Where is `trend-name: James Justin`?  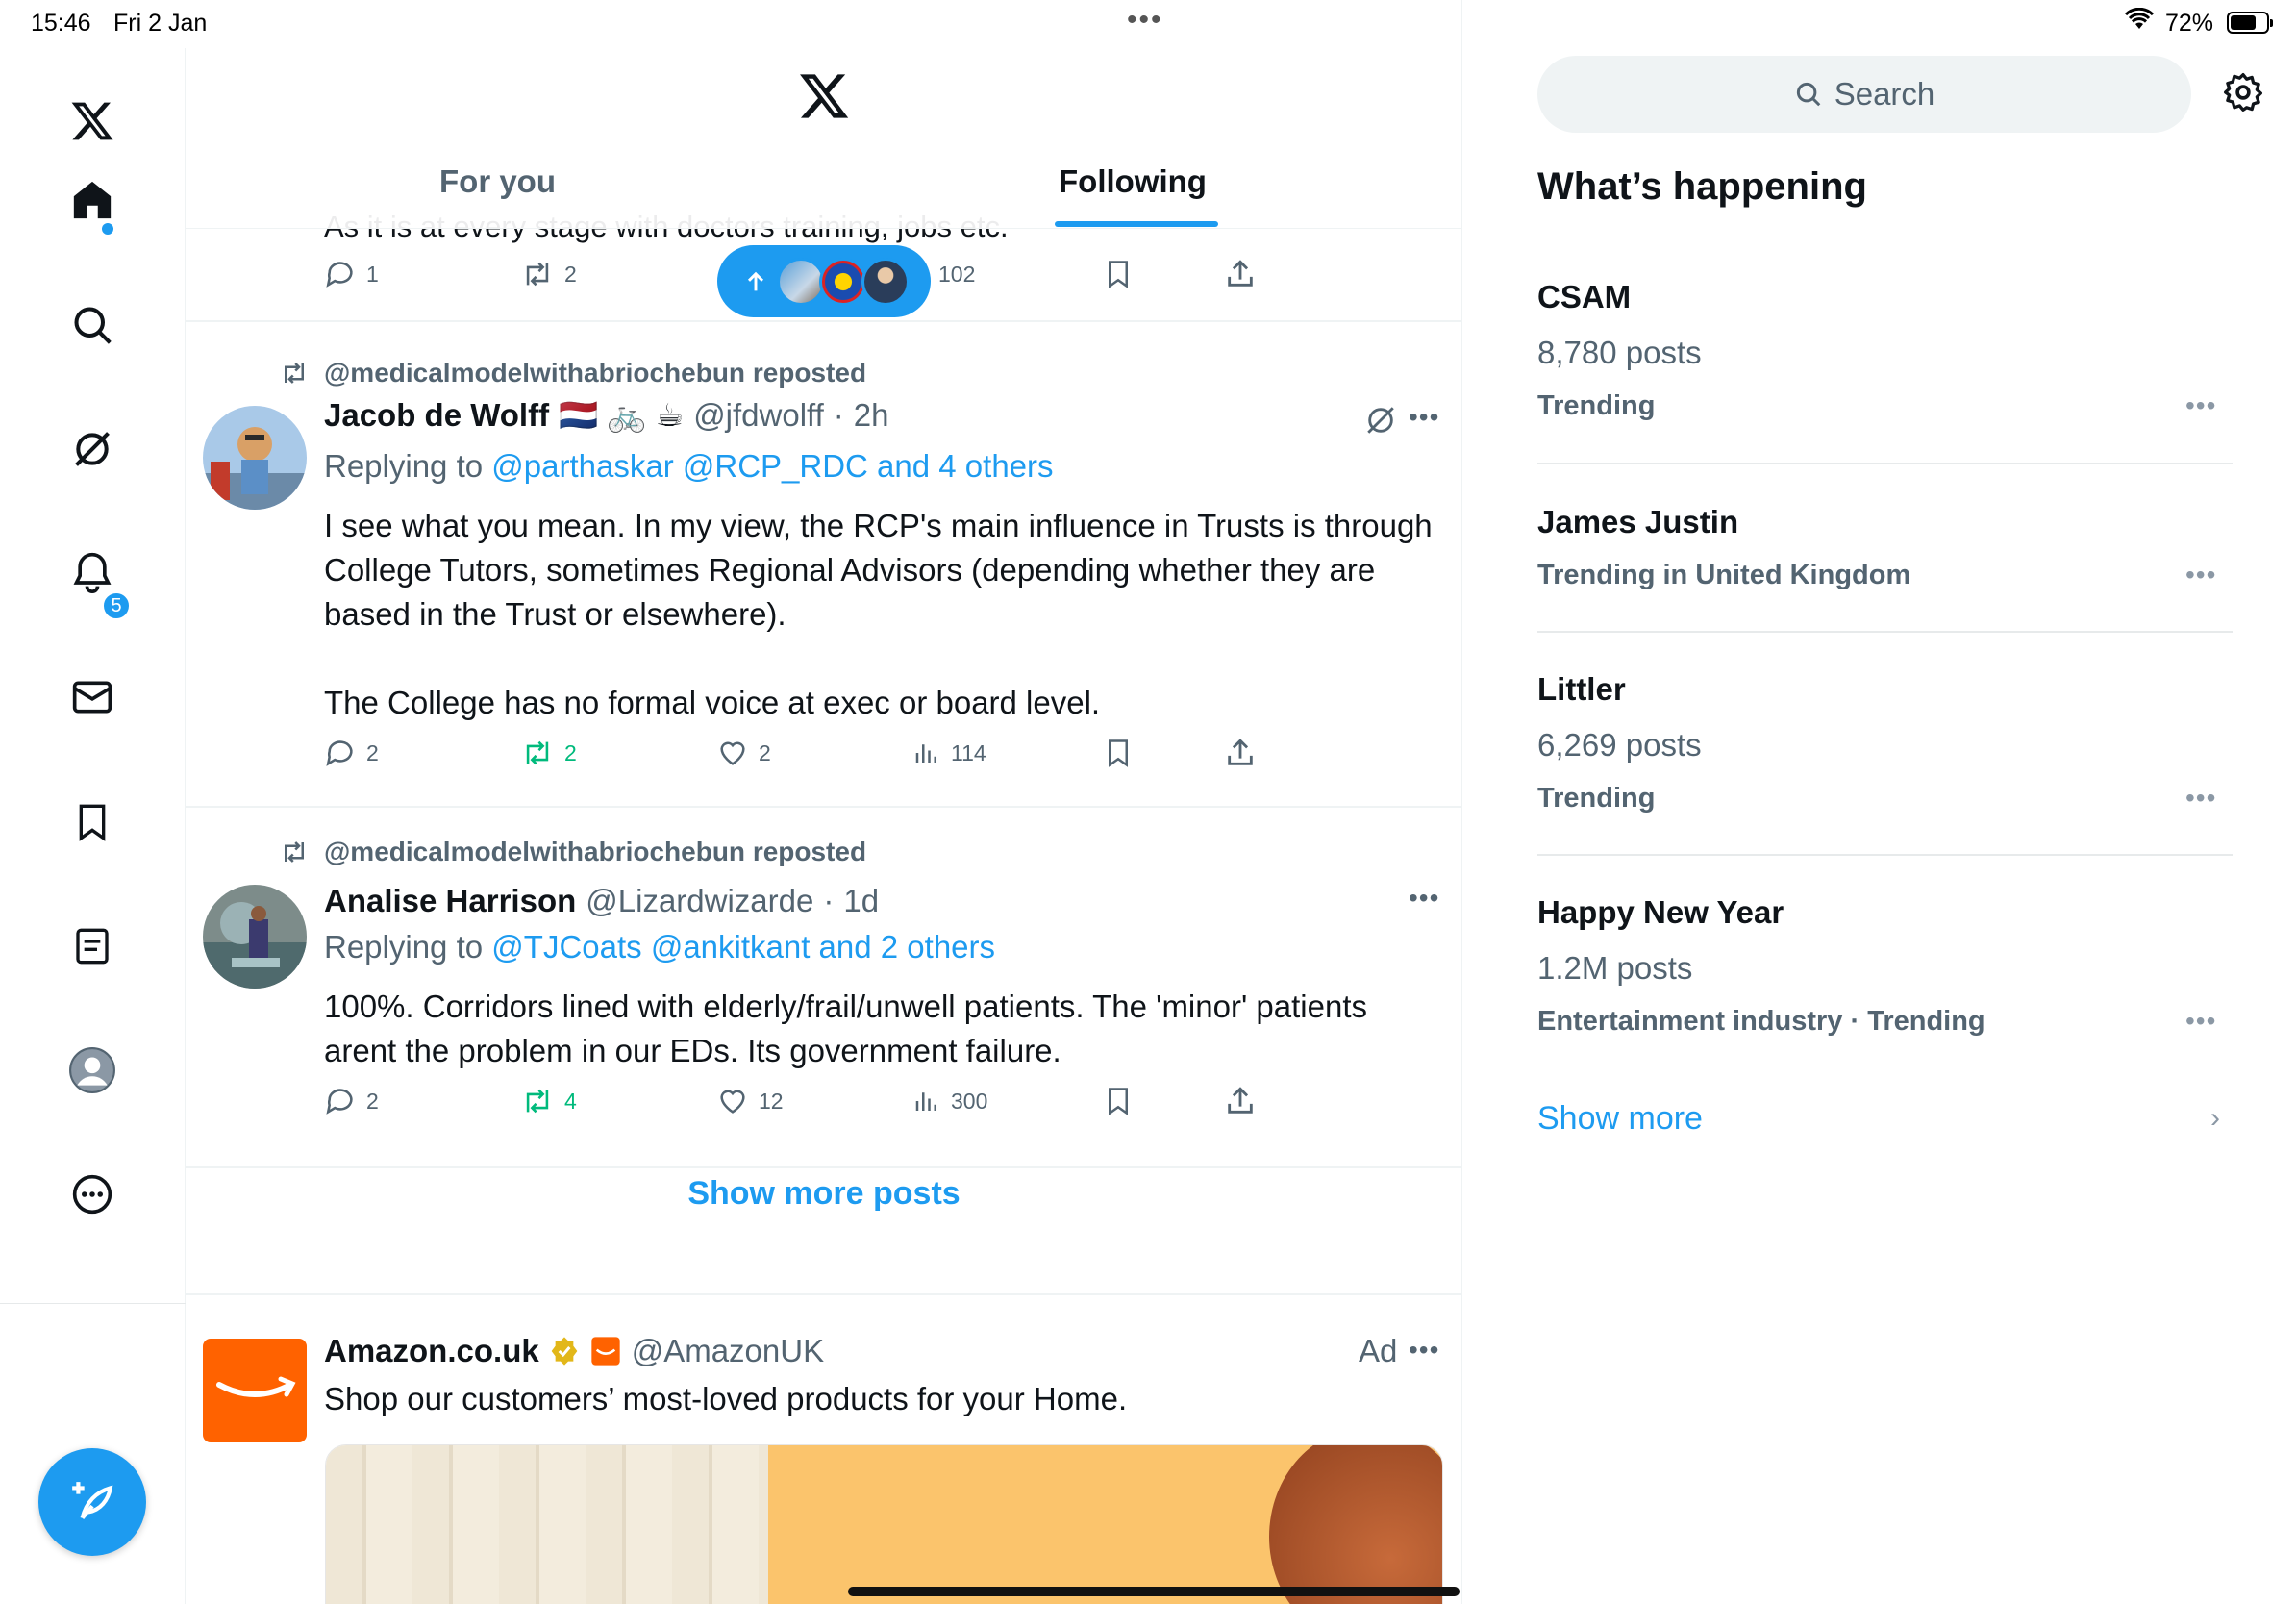
trend-name: James Justin is located at coordinates (1637, 522).